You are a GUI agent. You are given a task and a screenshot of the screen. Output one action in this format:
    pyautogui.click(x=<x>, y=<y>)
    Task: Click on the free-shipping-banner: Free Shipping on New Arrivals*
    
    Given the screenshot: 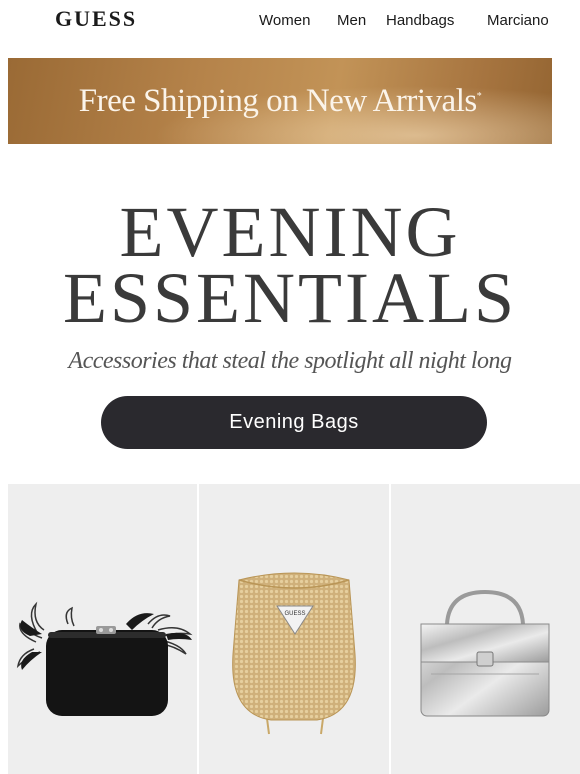 What is the action you would take?
    pyautogui.click(x=280, y=101)
    